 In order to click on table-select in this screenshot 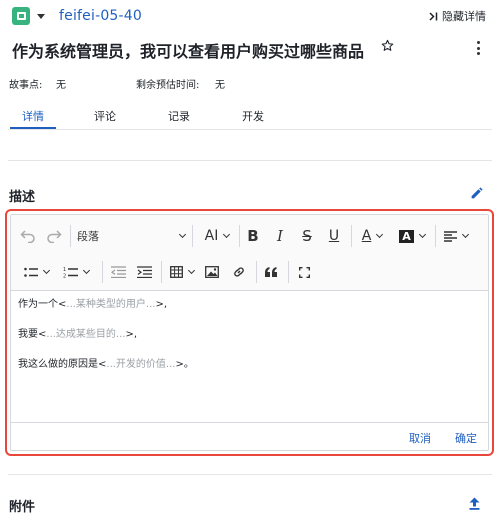, I will do `click(182, 272)`.